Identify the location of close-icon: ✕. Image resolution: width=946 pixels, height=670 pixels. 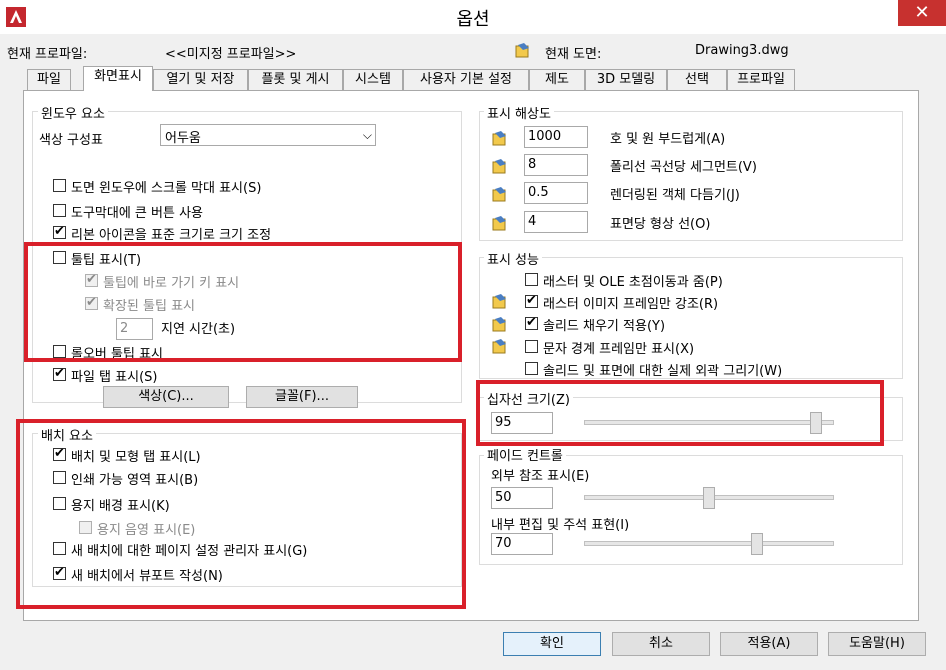
(922, 12).